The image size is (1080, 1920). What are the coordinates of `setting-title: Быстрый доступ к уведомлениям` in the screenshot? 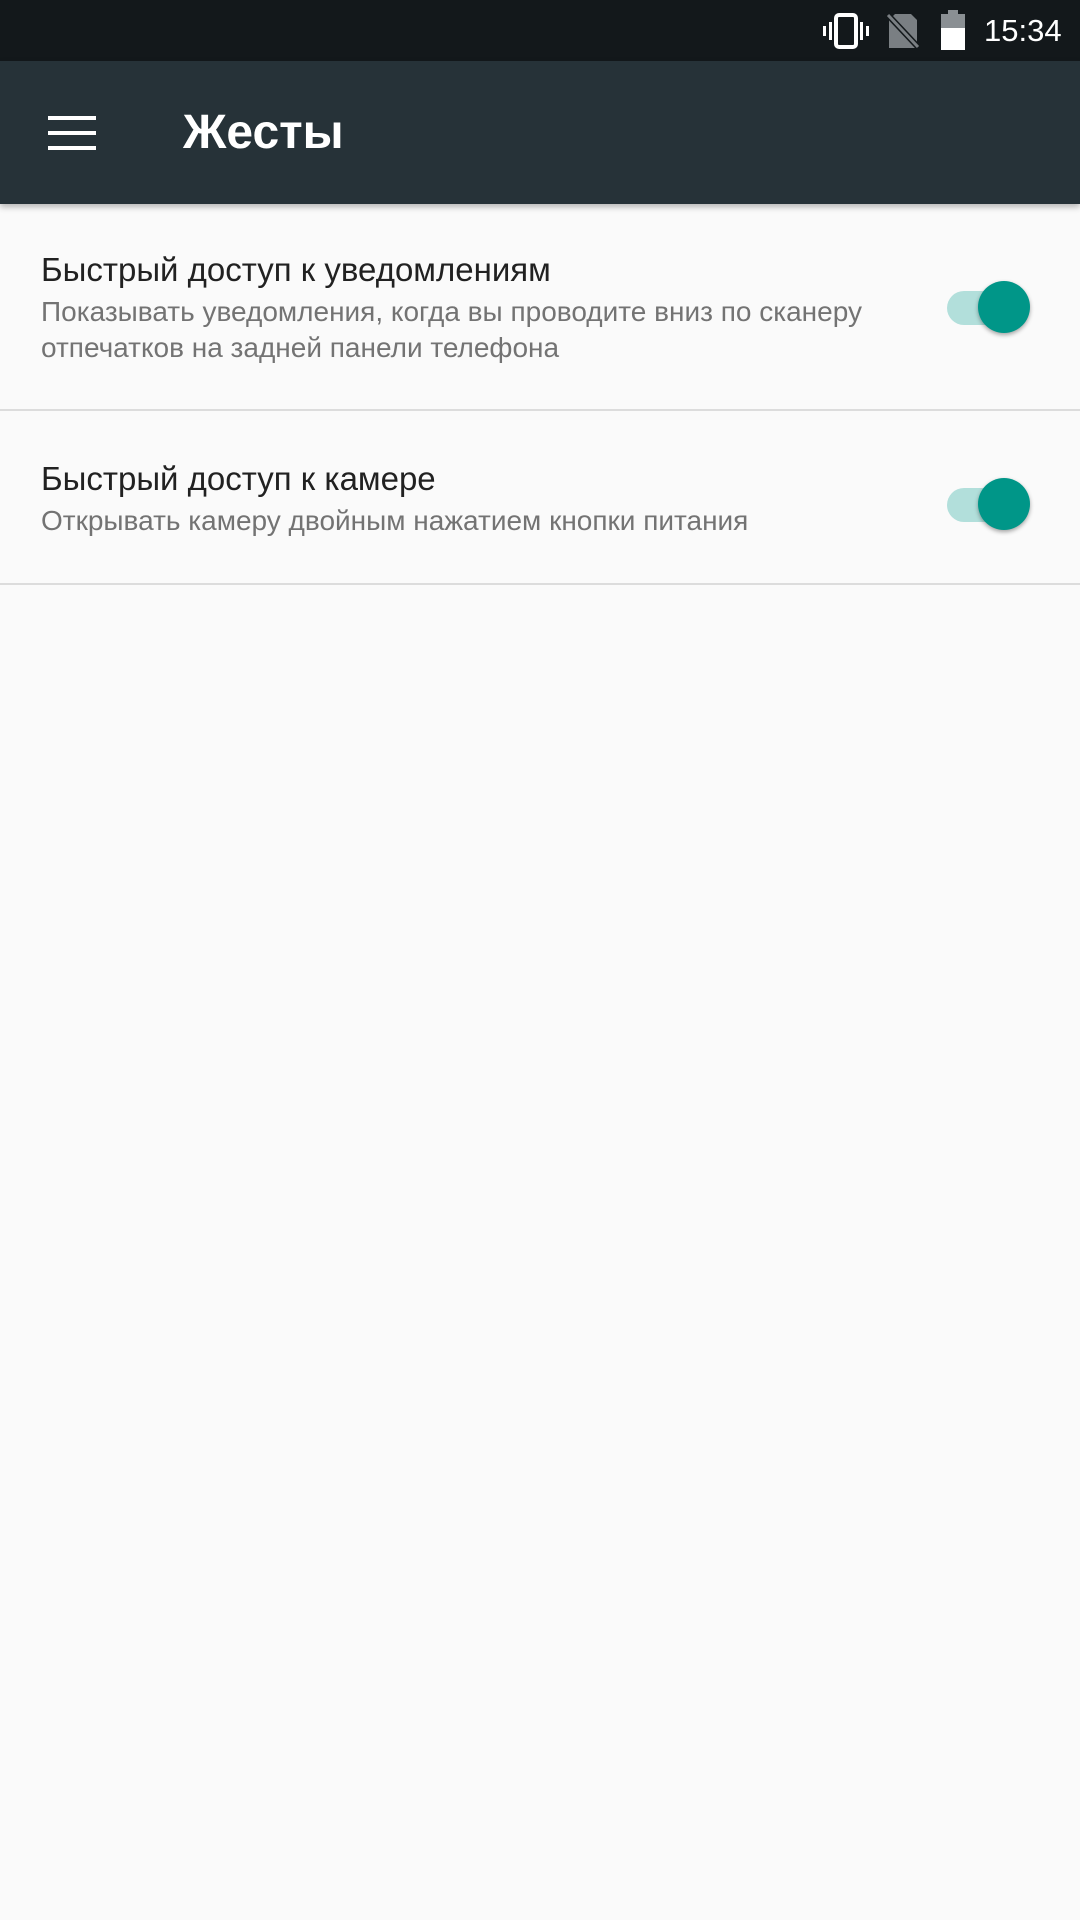 It's located at (296, 269).